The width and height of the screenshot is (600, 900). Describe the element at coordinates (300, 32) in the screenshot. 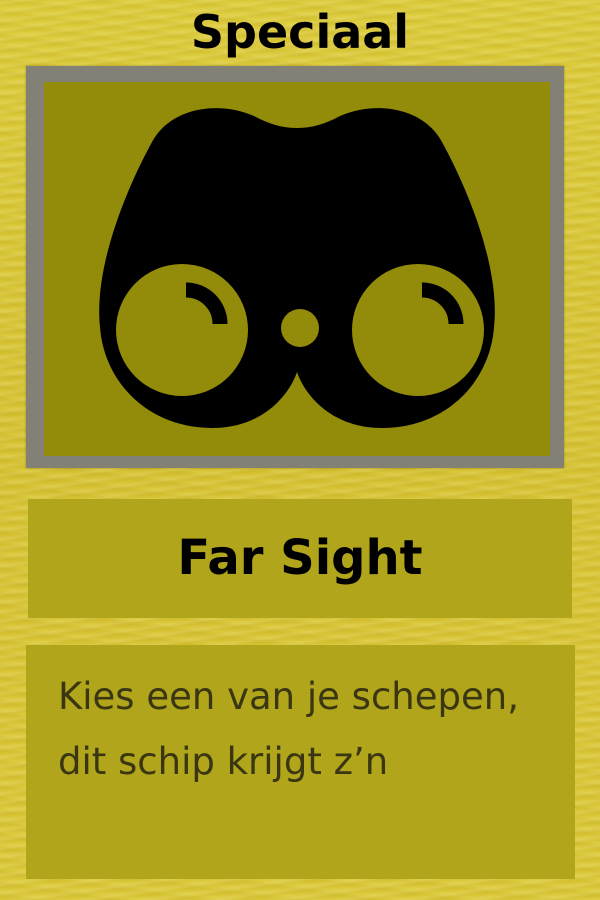

I see `card-category-title: Speciaal` at that location.